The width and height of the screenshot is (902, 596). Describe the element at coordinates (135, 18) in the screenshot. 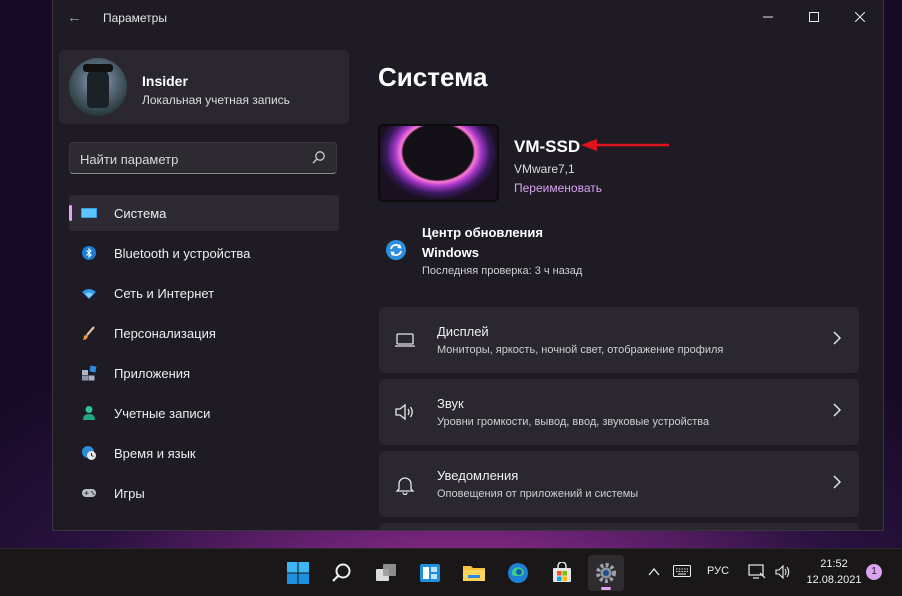

I see `window-title: Параметры` at that location.